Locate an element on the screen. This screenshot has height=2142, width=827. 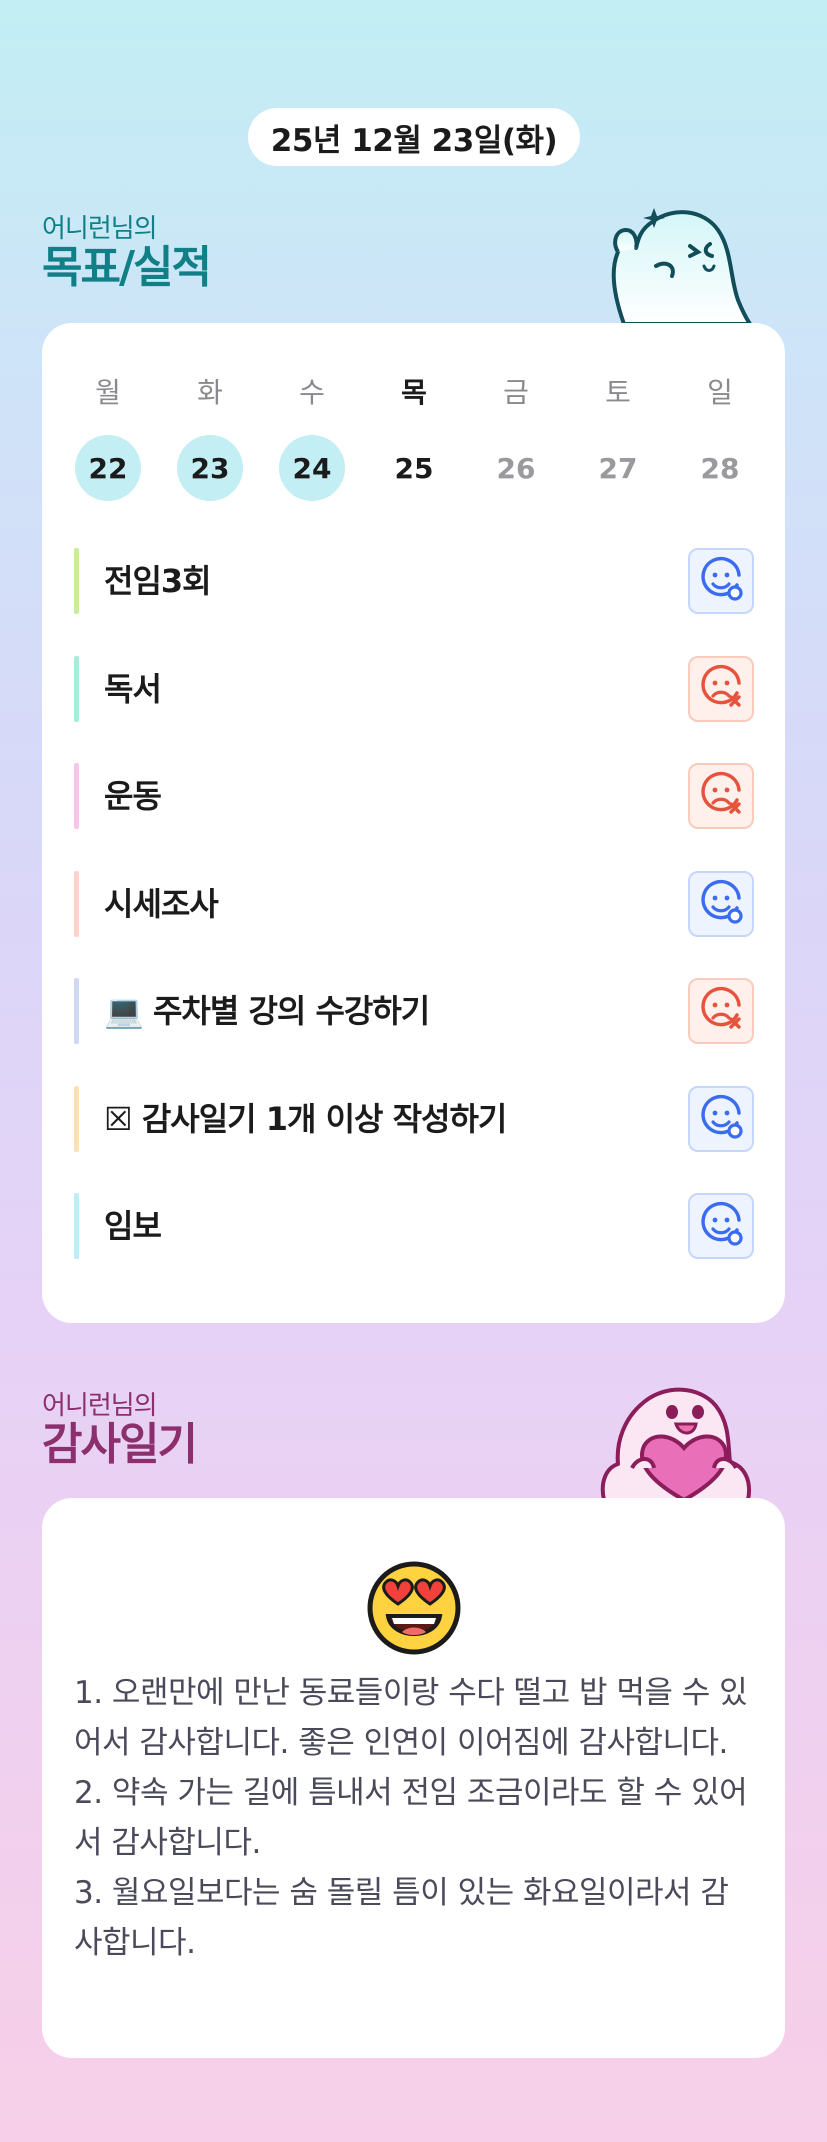
day-number: 26 is located at coordinates (516, 468).